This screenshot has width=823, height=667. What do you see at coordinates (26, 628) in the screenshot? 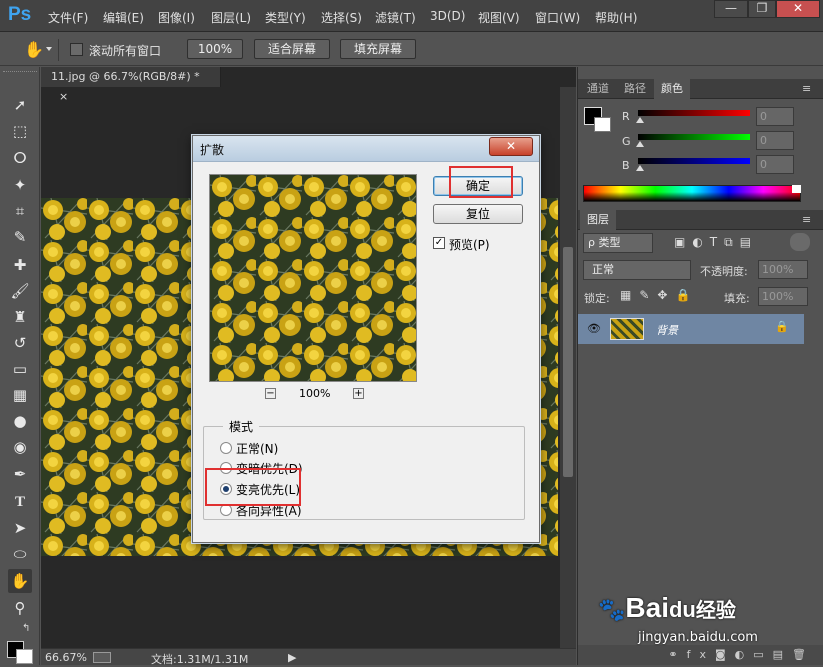
I see `swap-colors-icon: ↰` at bounding box center [26, 628].